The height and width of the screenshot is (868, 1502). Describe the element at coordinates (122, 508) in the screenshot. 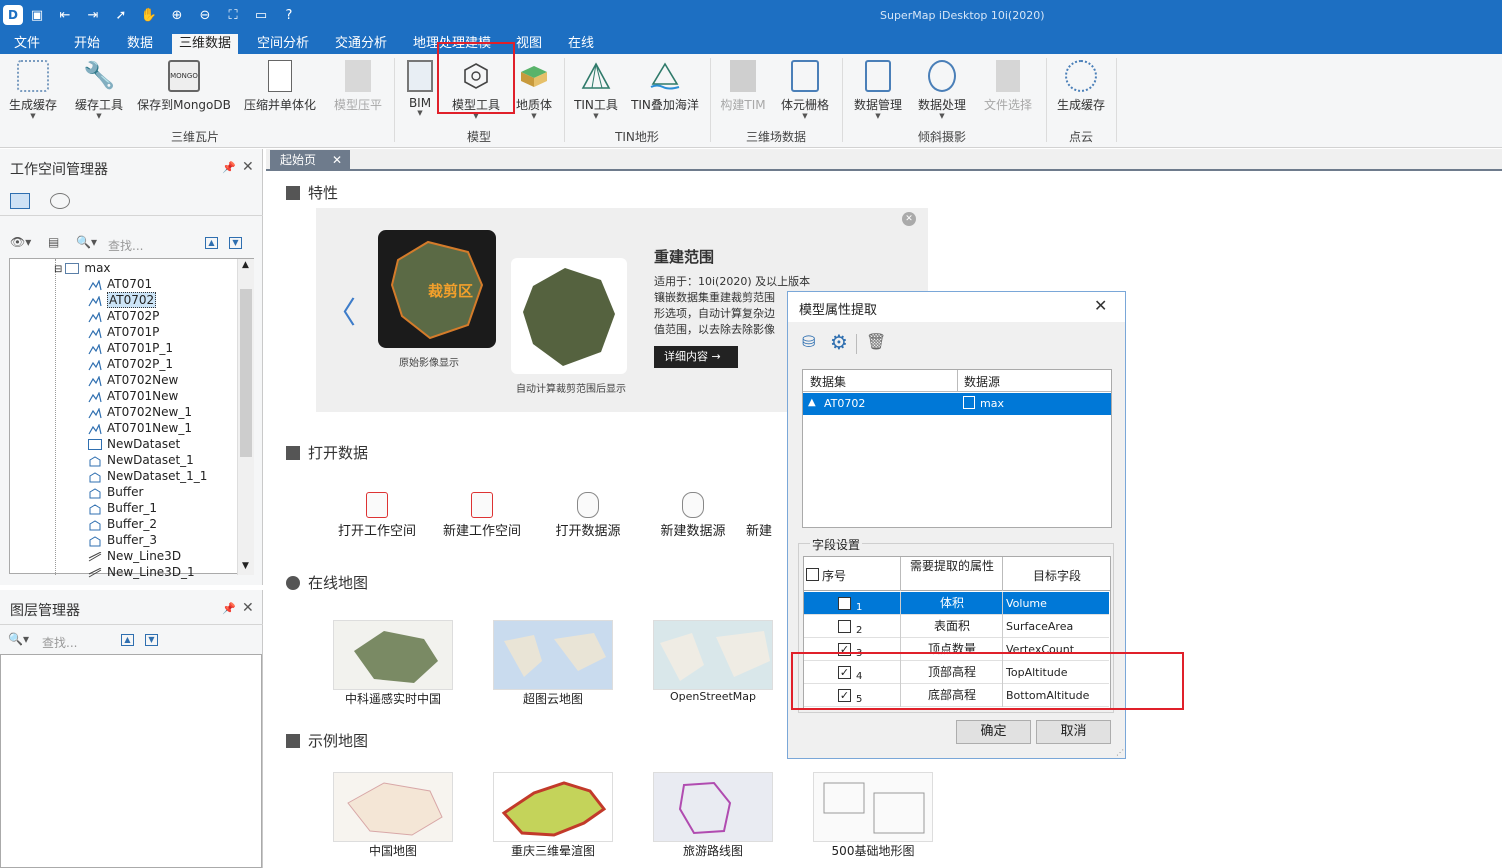

I see `tree-item: Buffer_1` at that location.